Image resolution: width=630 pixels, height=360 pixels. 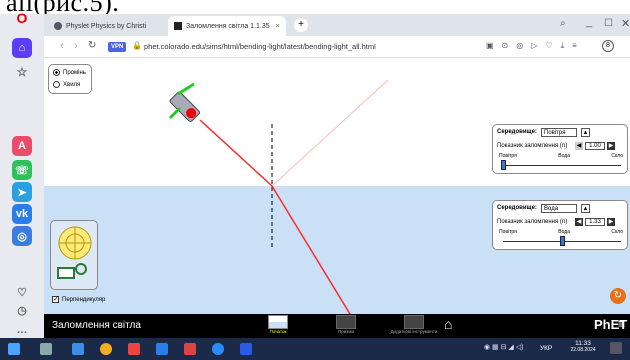 What do you see at coordinates (190, 349) in the screenshot?
I see `powerpoint-icon` at bounding box center [190, 349].